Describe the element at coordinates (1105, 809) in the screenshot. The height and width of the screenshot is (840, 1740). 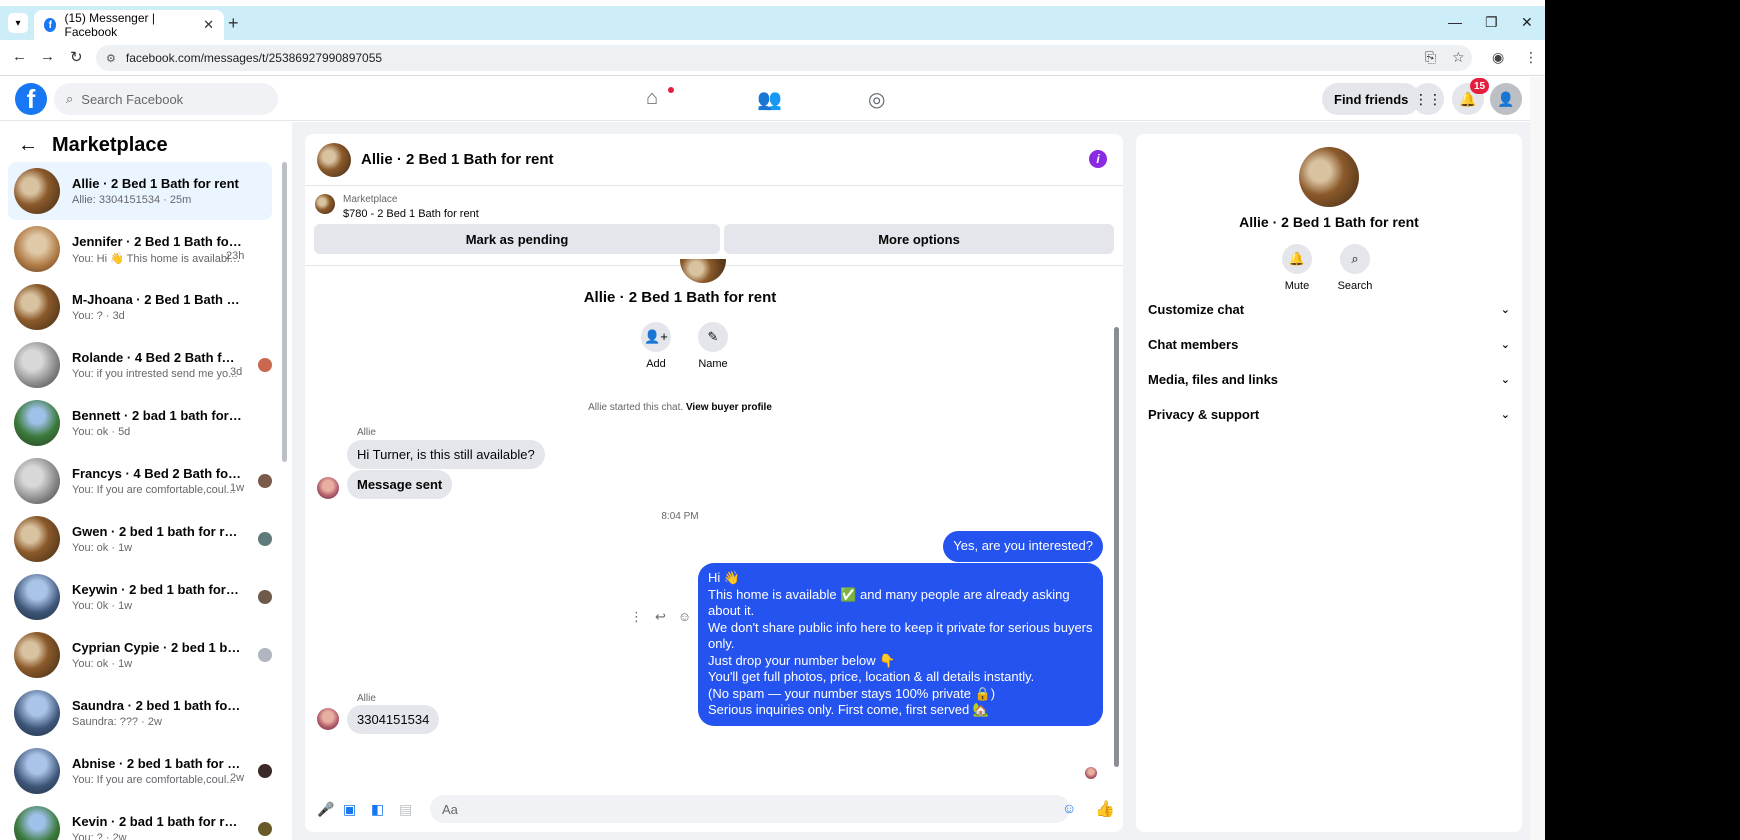
I see `like-thumb-icon: 👍` at that location.